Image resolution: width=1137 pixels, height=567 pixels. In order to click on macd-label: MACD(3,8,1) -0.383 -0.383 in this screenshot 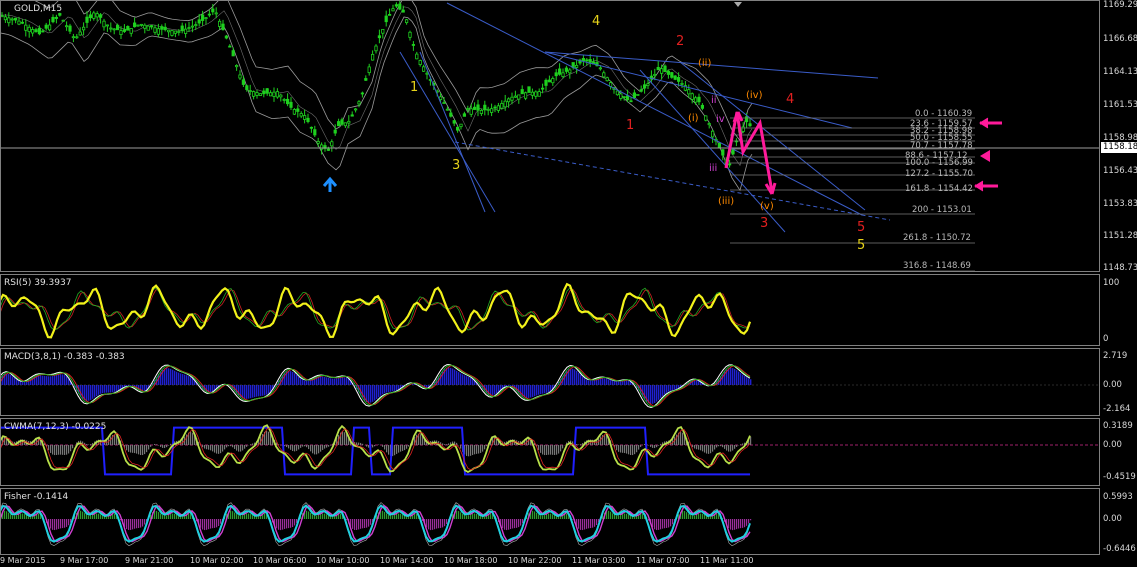, I will do `click(64, 357)`.